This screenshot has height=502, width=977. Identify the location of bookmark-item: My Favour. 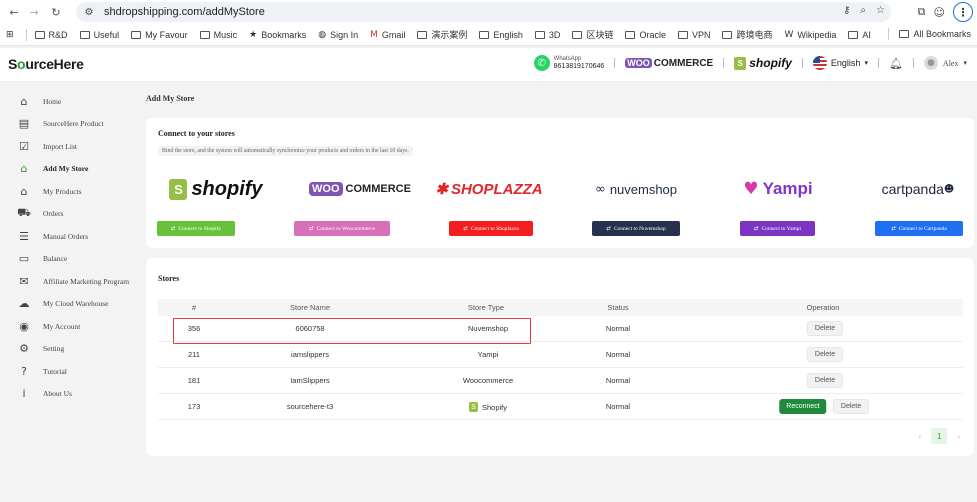
(159, 35).